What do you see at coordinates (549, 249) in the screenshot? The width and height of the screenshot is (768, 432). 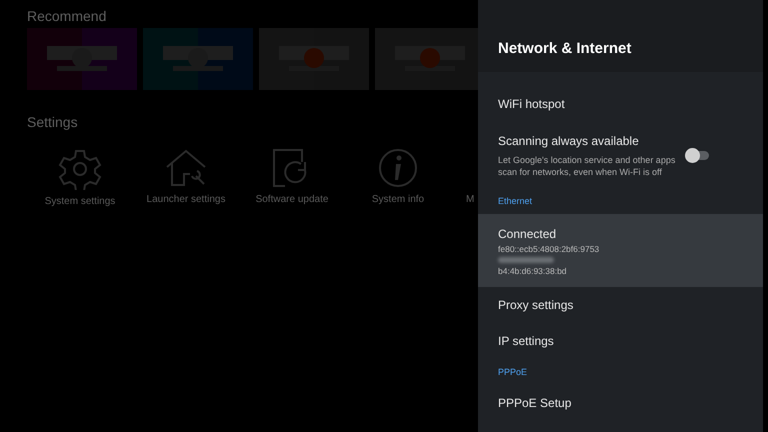 I see `address-text: fe80::ecb5:4808:2bf6:9753` at bounding box center [549, 249].